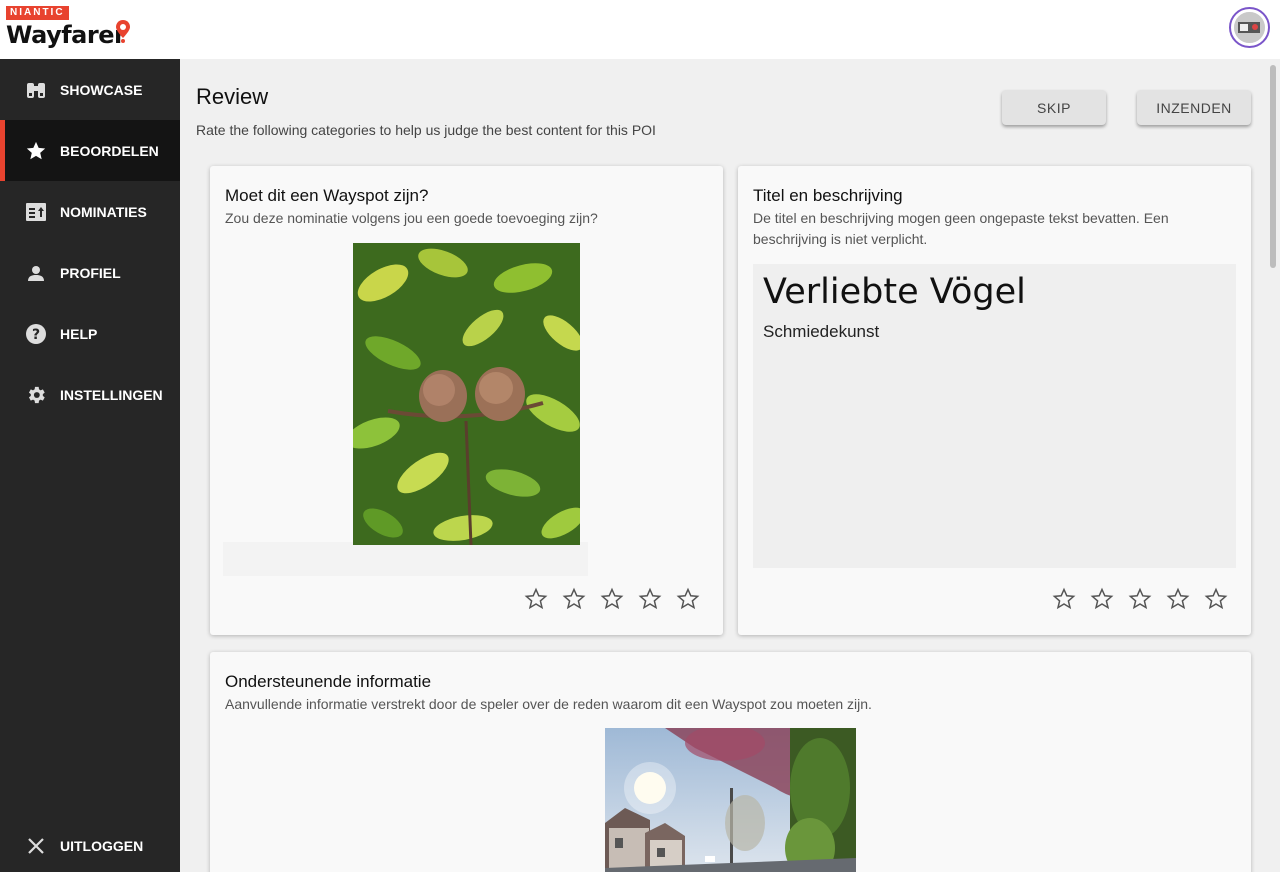 Image resolution: width=1280 pixels, height=872 pixels. I want to click on binoculars-icon, so click(36, 90).